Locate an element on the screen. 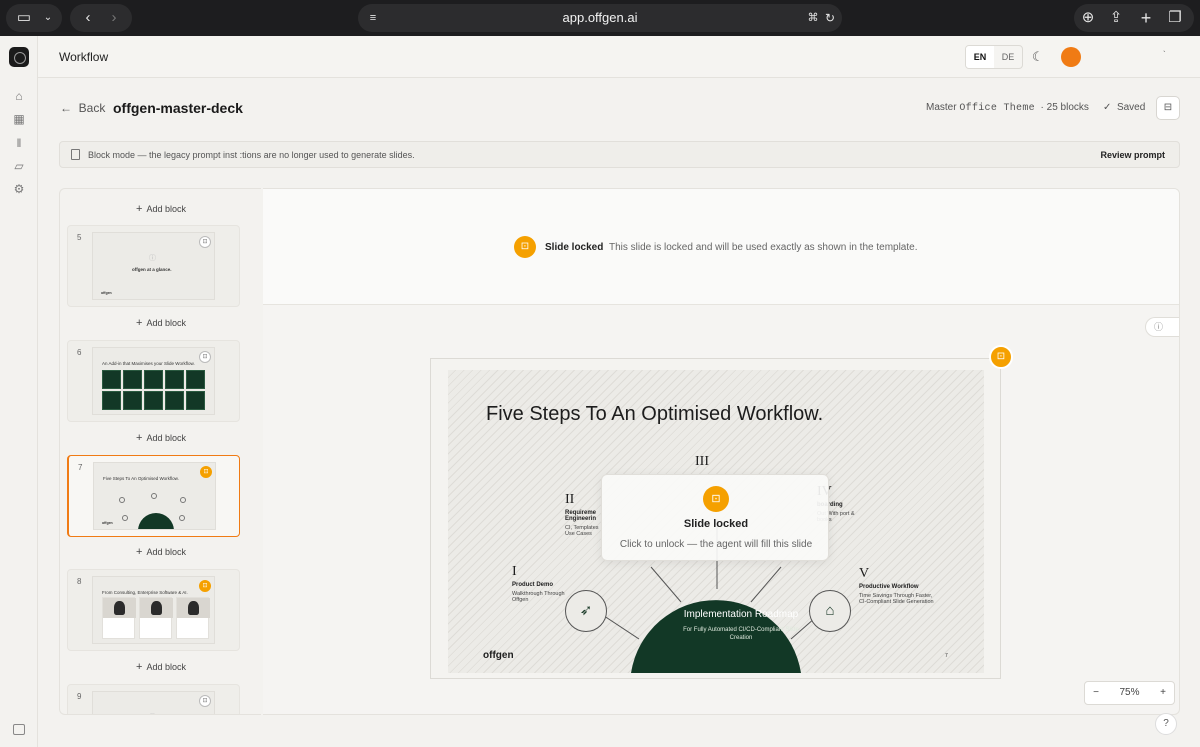  library-icon: ‖ is located at coordinates (19, 143).